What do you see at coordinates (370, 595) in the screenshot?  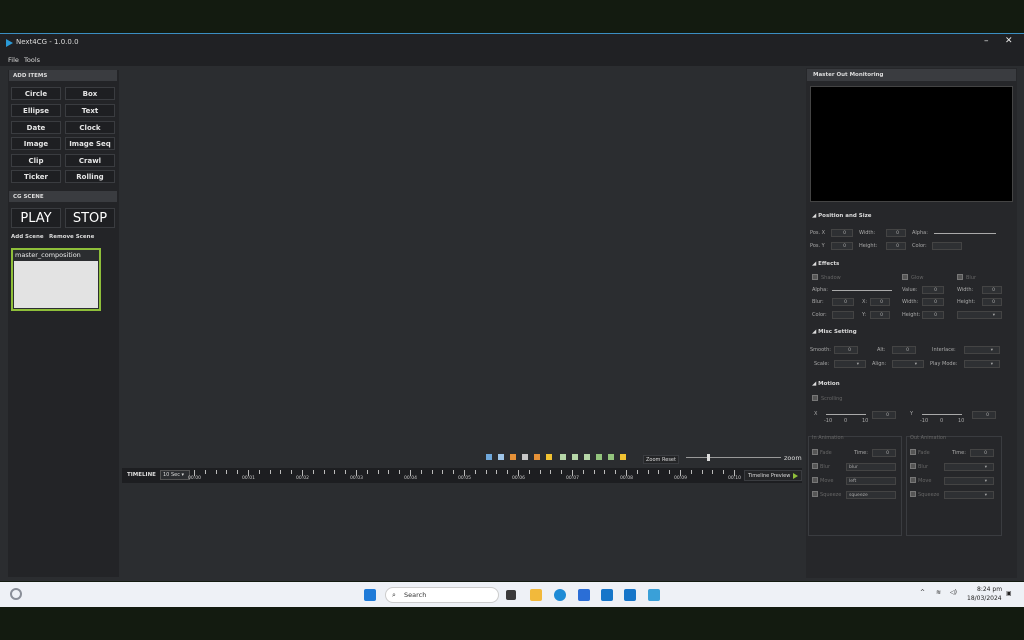 I see `windows-icon` at bounding box center [370, 595].